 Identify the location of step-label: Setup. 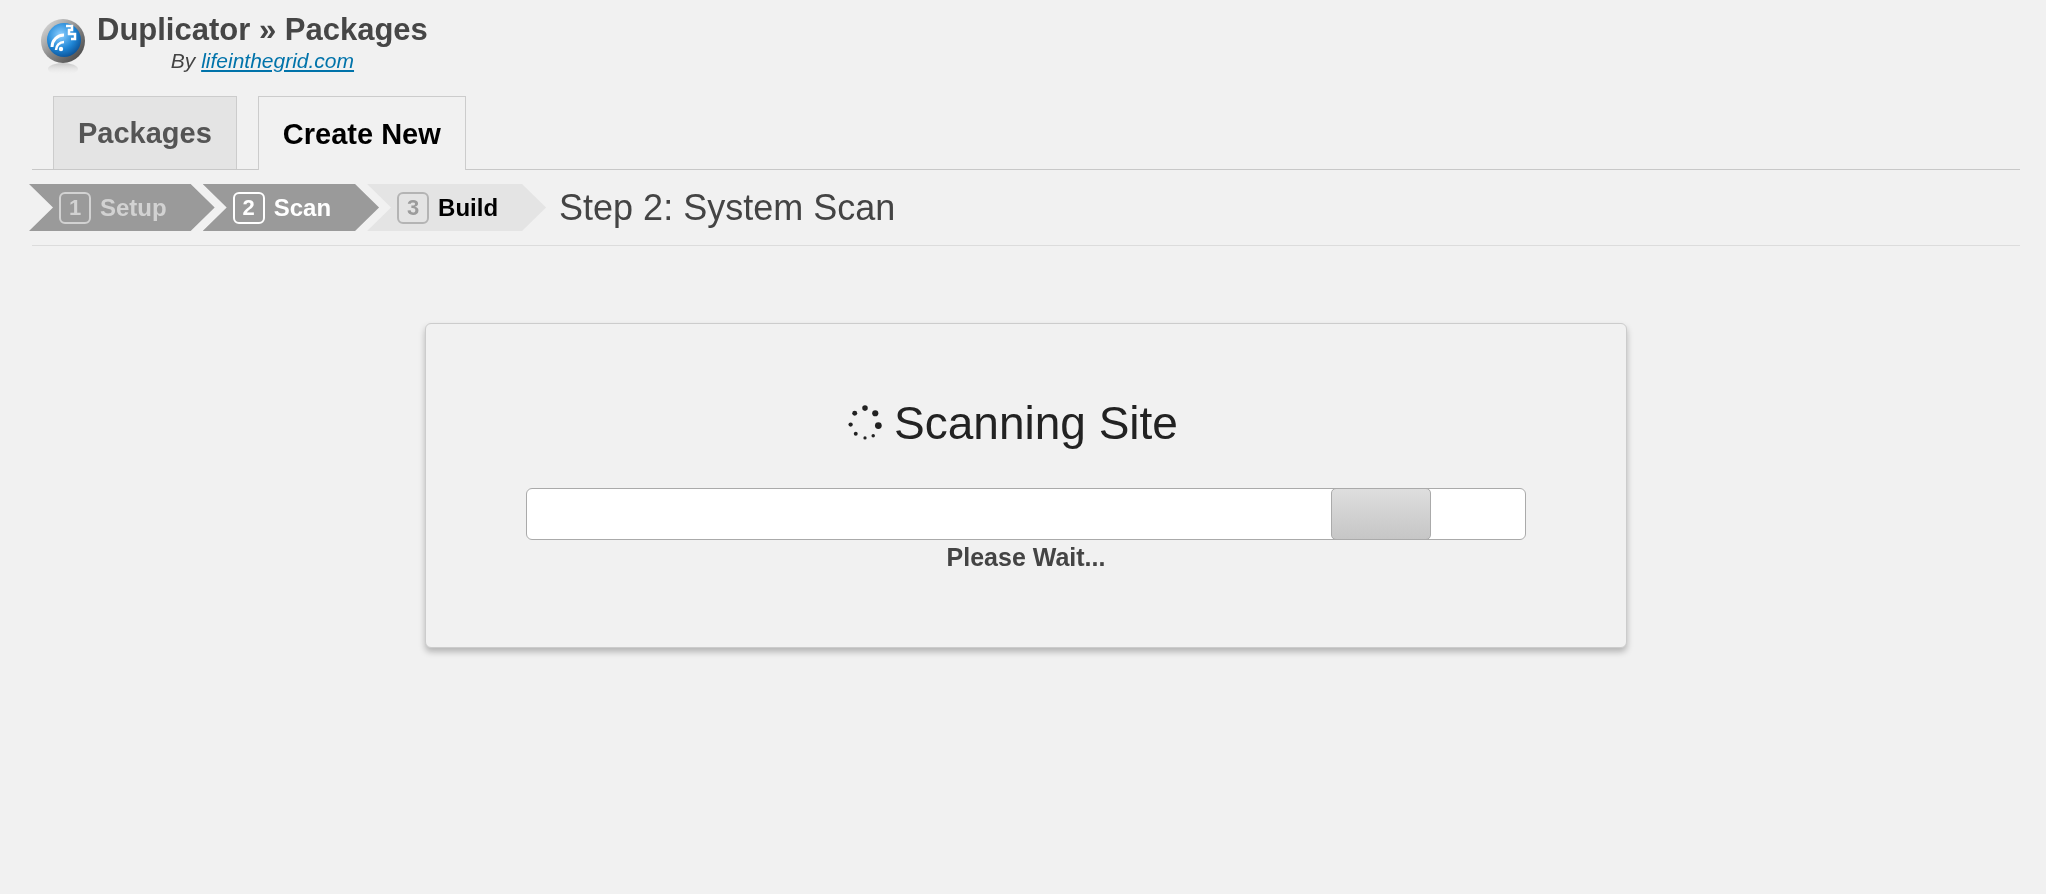
(133, 207).